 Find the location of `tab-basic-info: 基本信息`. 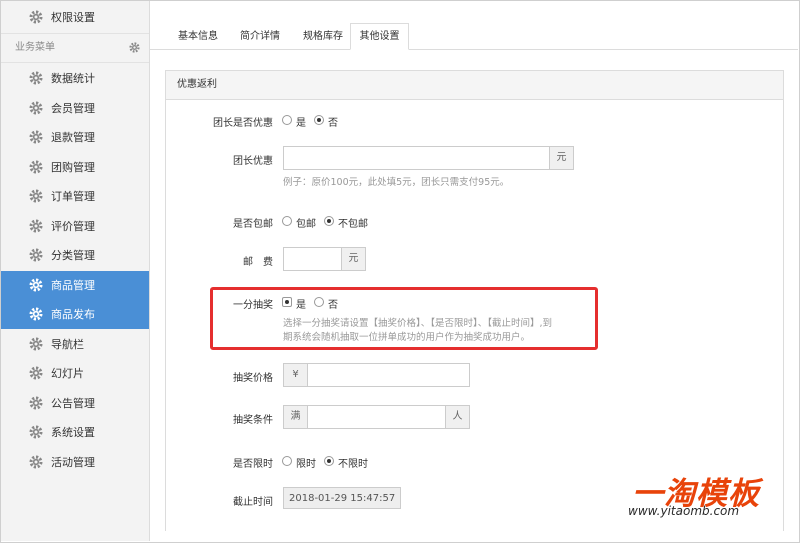

tab-basic-info: 基本信息 is located at coordinates (198, 36).